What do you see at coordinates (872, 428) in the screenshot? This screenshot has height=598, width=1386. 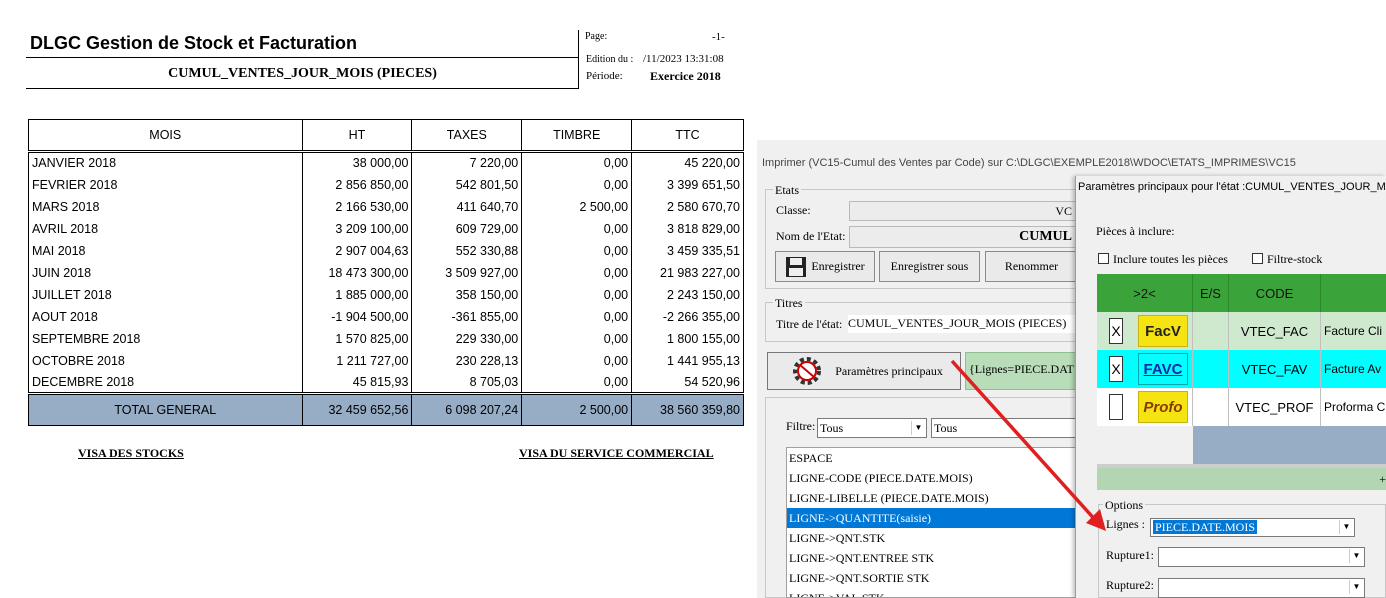 I see `filtre-select: Tous ▼` at bounding box center [872, 428].